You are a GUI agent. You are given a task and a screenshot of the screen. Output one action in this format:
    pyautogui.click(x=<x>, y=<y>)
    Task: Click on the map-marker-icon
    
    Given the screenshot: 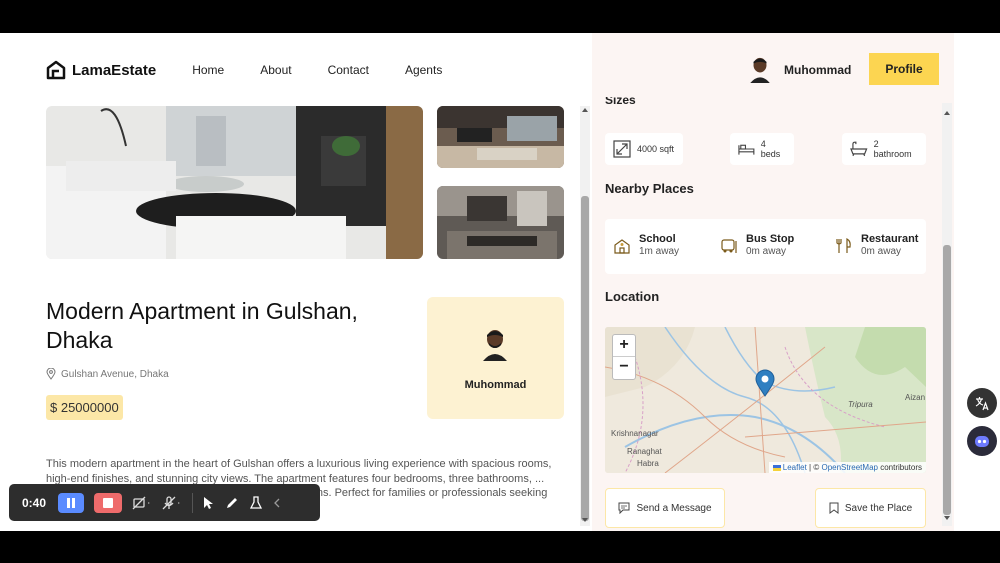 What is the action you would take?
    pyautogui.click(x=765, y=383)
    